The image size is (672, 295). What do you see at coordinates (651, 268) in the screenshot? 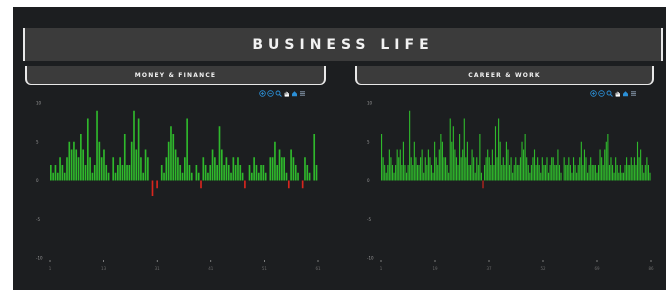
I see `x-tick-label: 86` at bounding box center [651, 268].